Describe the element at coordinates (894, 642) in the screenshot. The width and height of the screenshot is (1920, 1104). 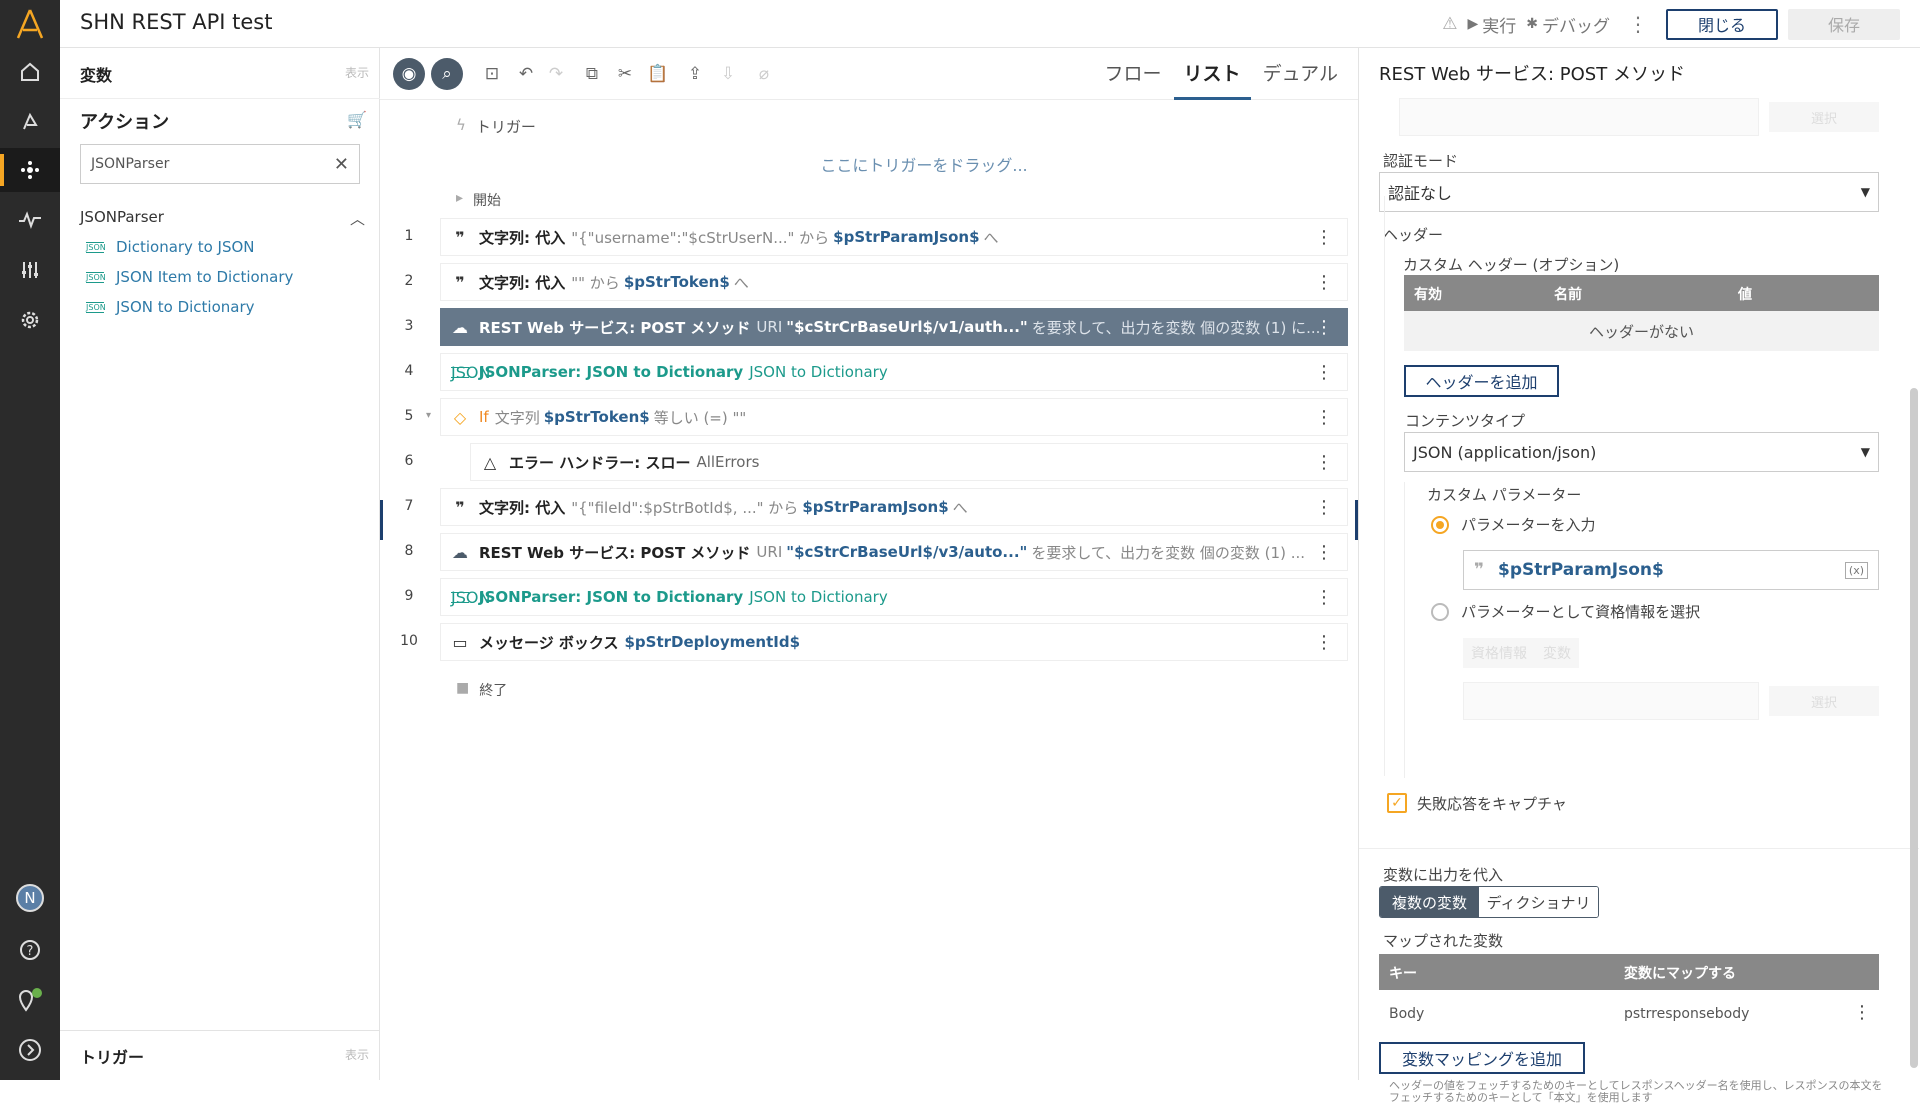
I see `action-line: ▭ メッセージ ボックス $pStrDeploymentId$ ⋮` at that location.